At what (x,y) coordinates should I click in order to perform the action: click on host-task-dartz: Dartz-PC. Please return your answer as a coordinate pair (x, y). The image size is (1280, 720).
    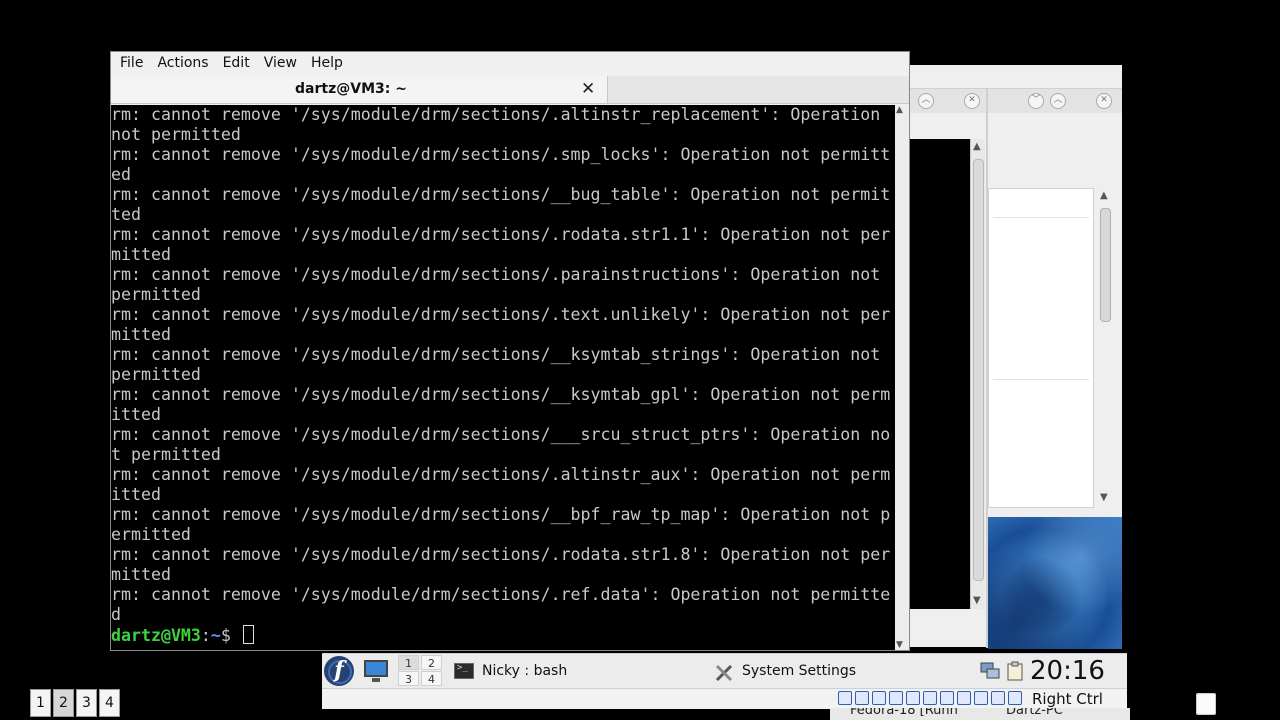
    Looking at the image, I should click on (1034, 713).